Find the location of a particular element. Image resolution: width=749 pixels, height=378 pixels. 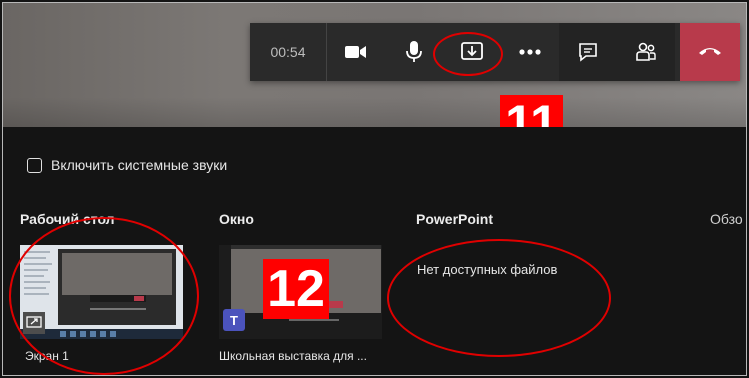

system-sound-label: Включить системные звуки is located at coordinates (139, 165).